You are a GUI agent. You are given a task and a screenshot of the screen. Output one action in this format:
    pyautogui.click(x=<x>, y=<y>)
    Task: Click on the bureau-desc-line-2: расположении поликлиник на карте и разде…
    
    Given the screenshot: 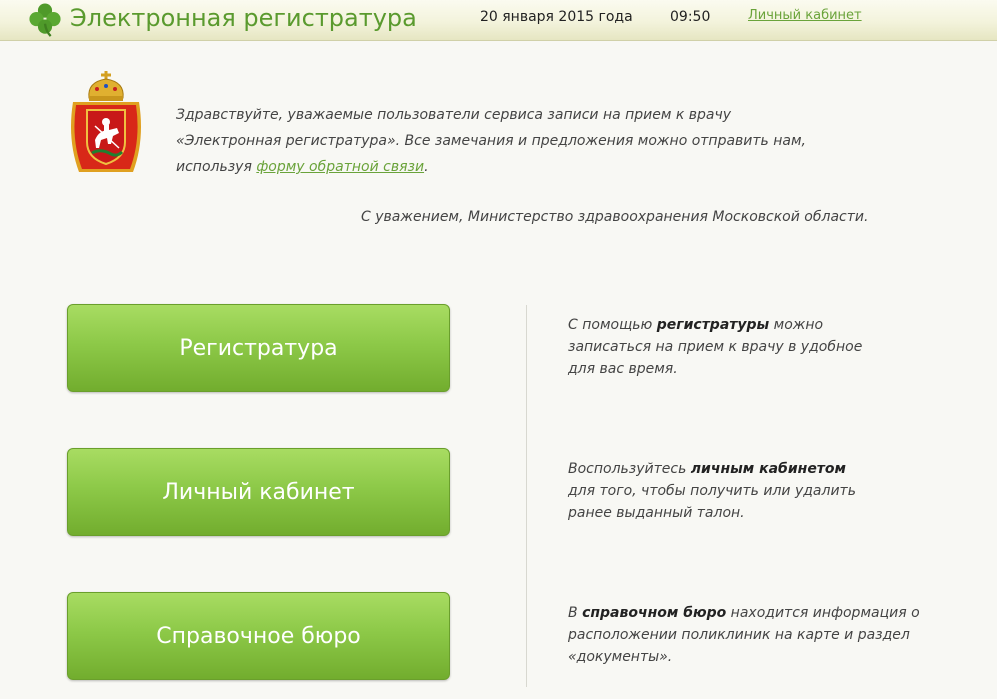 What is the action you would take?
    pyautogui.click(x=739, y=635)
    